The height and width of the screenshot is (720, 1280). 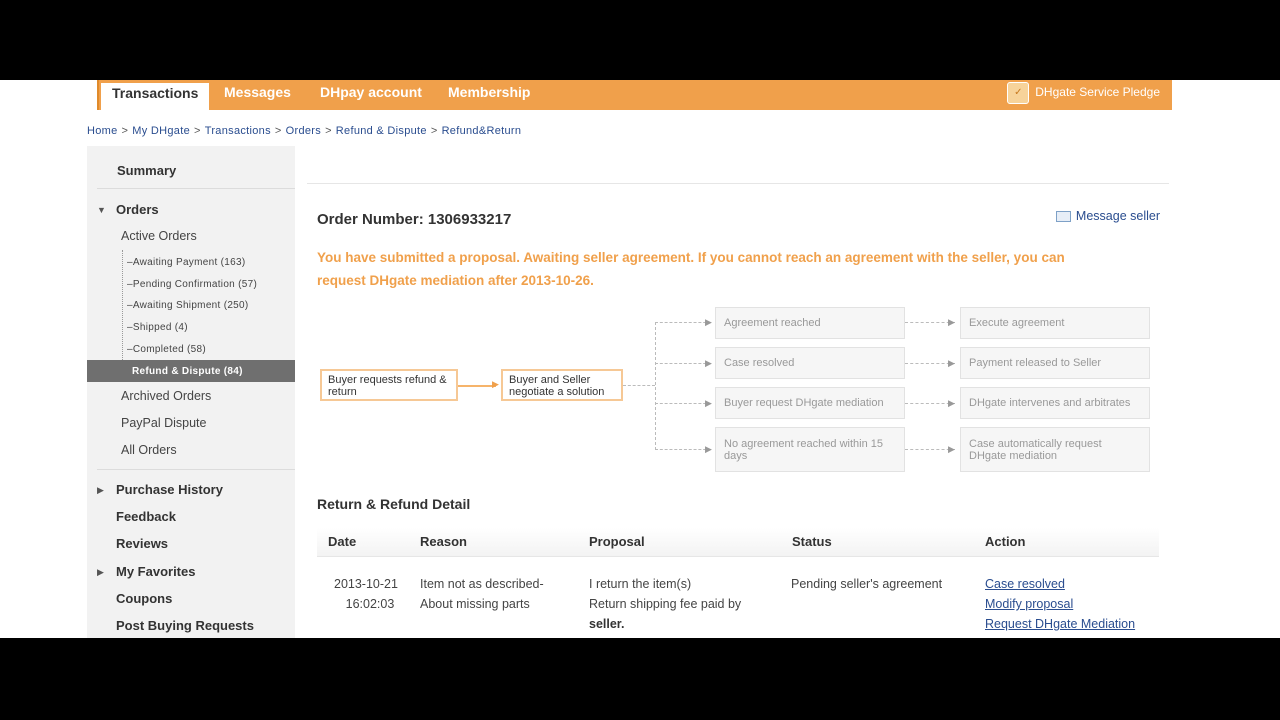 What do you see at coordinates (186, 262) in the screenshot?
I see `sidebar-item-awaiting-payment: –Awaiting Payment (163)` at bounding box center [186, 262].